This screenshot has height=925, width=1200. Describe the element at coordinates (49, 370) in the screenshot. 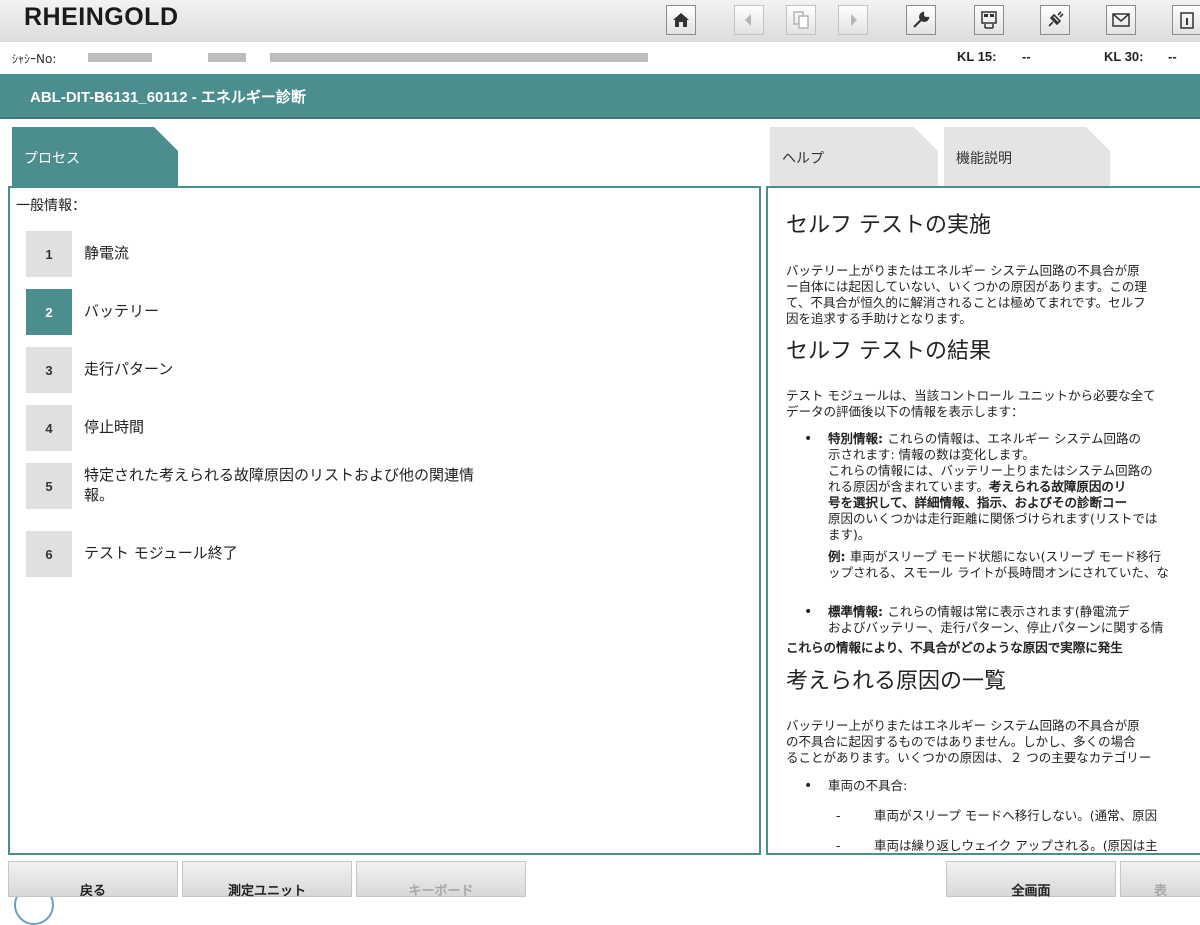

I see `step-number: 3` at that location.